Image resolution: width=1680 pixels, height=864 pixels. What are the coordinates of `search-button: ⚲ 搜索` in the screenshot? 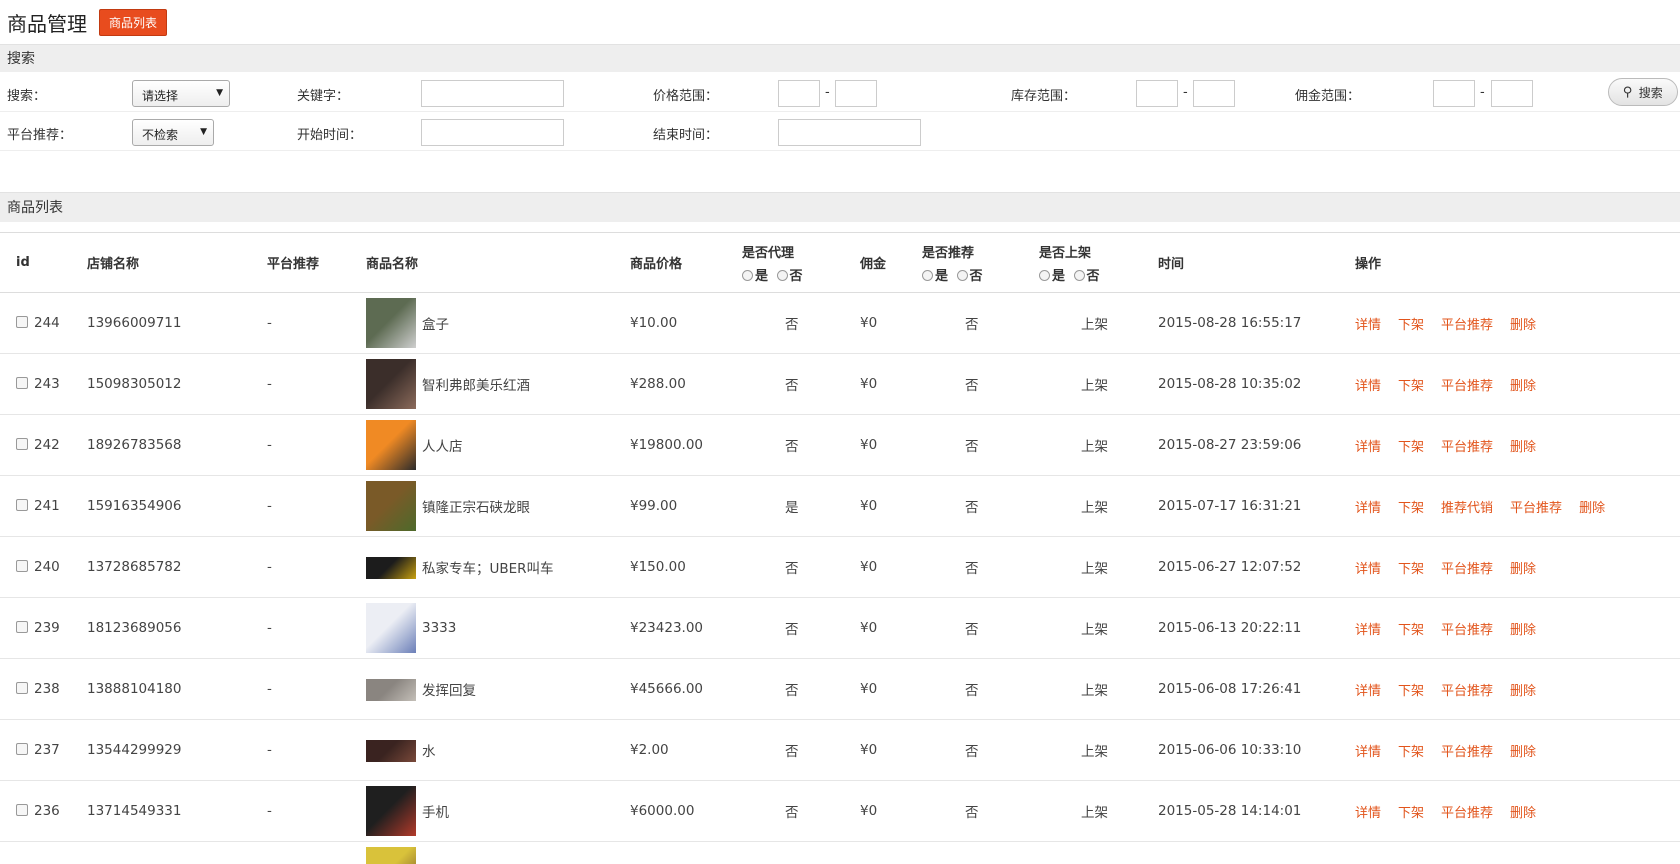 It's located at (1643, 92).